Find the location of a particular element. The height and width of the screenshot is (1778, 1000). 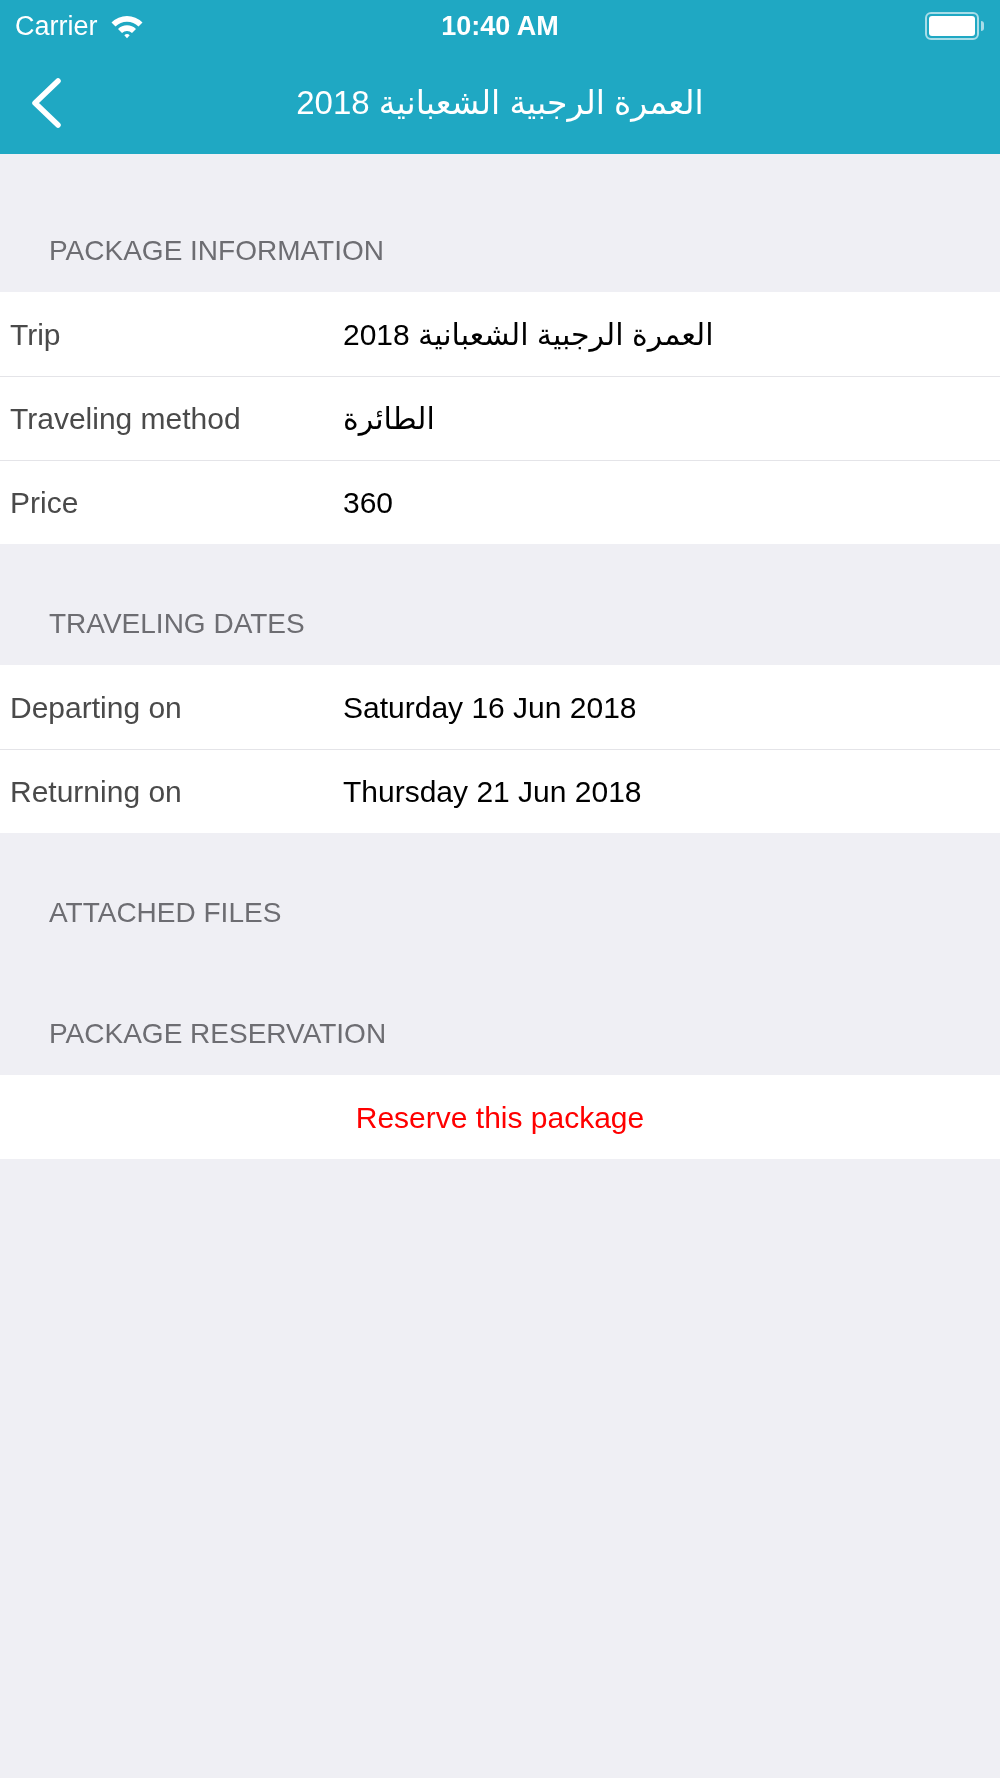

section-header: ATTACHED FILES is located at coordinates (165, 912).